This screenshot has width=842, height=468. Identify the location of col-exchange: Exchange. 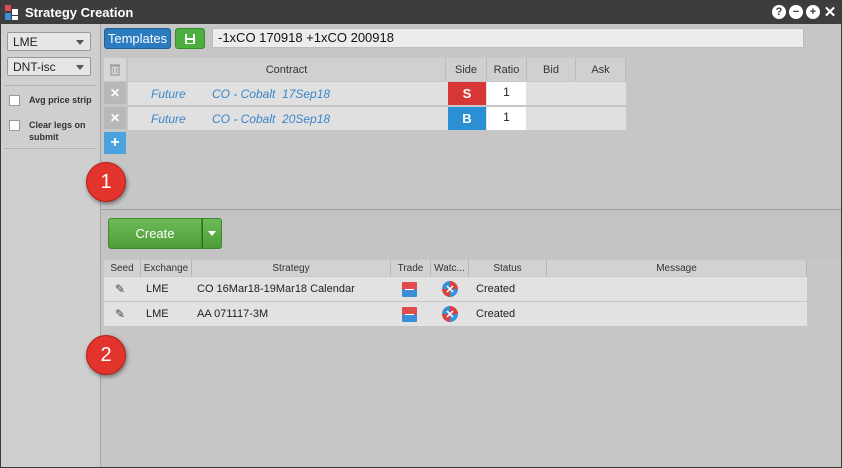
(166, 268).